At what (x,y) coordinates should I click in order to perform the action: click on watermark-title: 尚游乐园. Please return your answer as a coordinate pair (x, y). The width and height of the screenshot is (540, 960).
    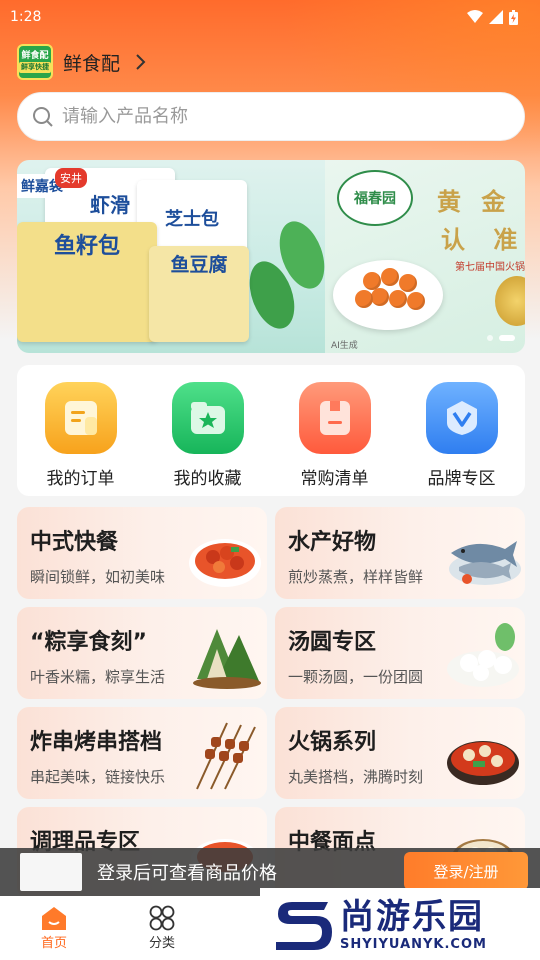
    Looking at the image, I should click on (412, 916).